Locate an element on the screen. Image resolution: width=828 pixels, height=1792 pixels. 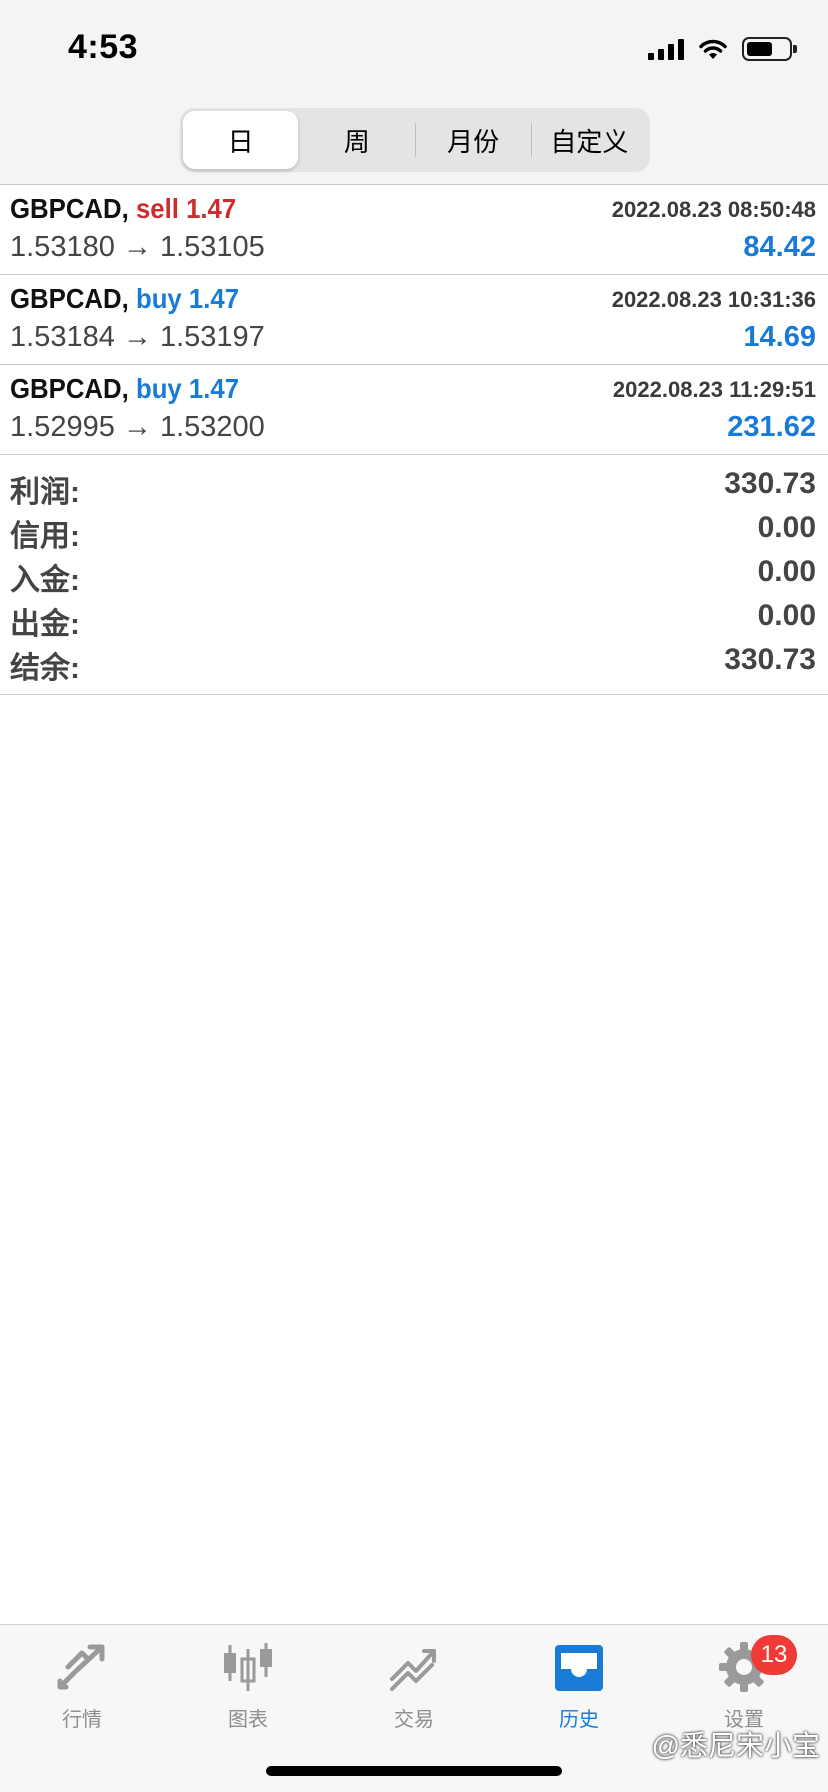
summary-credit: 信用: 0.00 is located at coordinates (414, 531).